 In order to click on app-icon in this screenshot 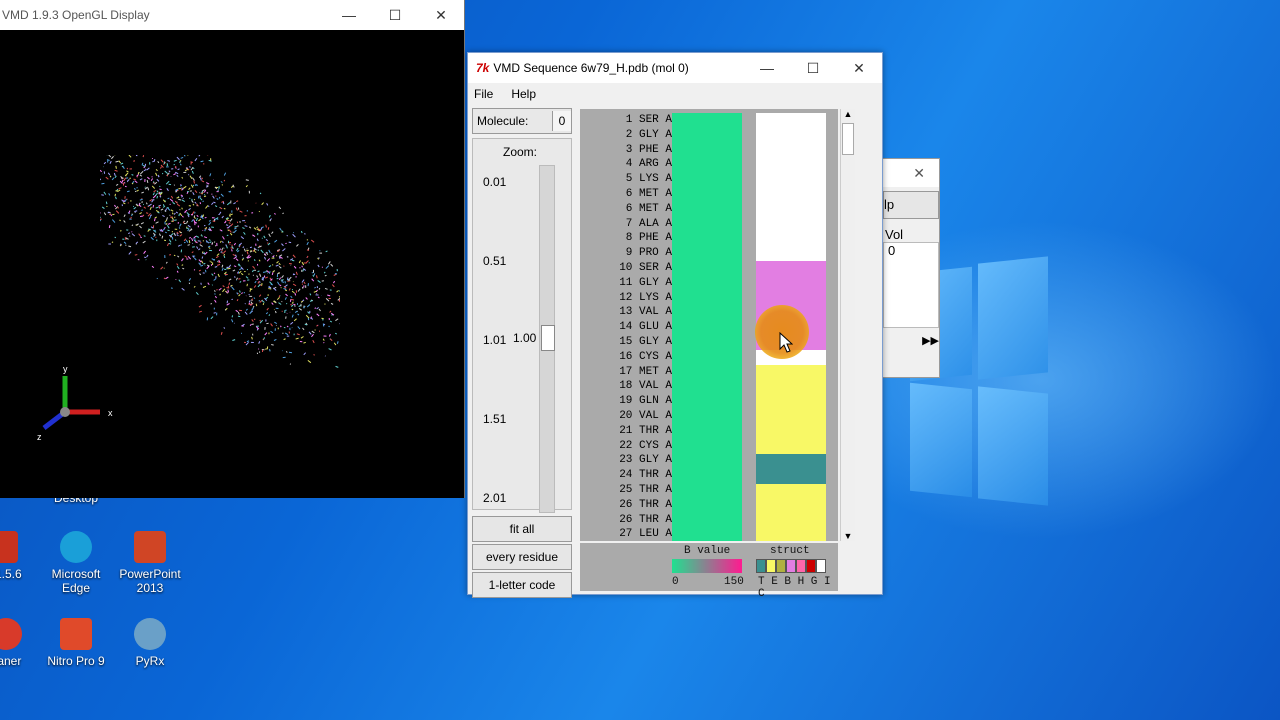, I will do `click(9, 547)`.